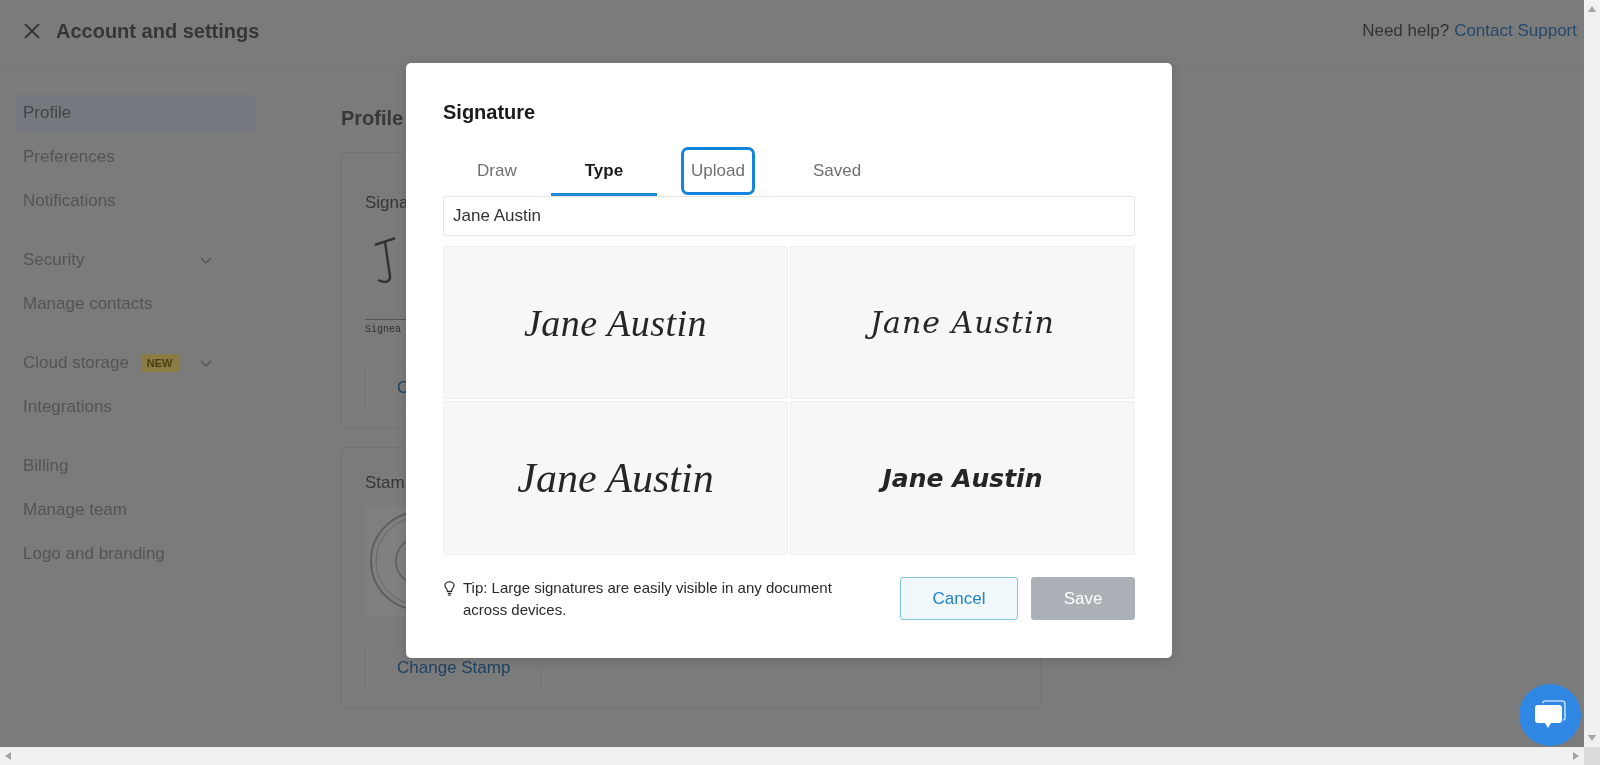 The width and height of the screenshot is (1600, 765). What do you see at coordinates (1515, 30) in the screenshot?
I see `contact-support-link: Contact Support` at bounding box center [1515, 30].